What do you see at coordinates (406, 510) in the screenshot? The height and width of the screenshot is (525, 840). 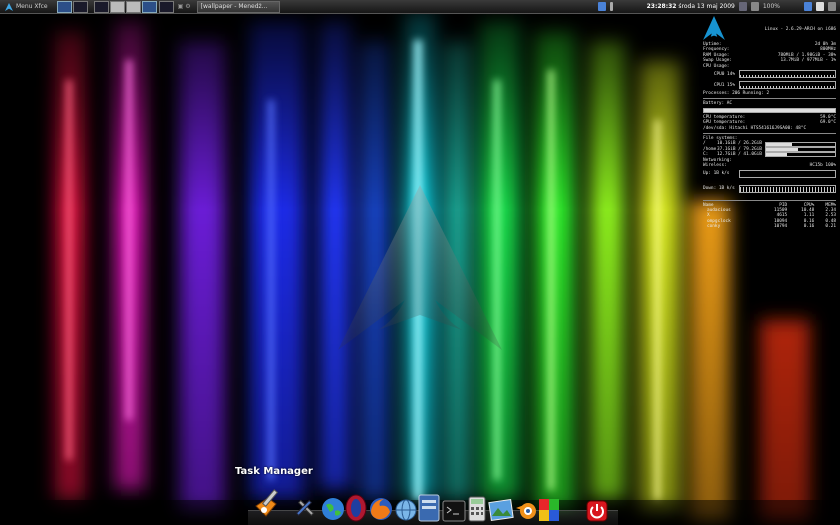 I see `network-globe-icon` at bounding box center [406, 510].